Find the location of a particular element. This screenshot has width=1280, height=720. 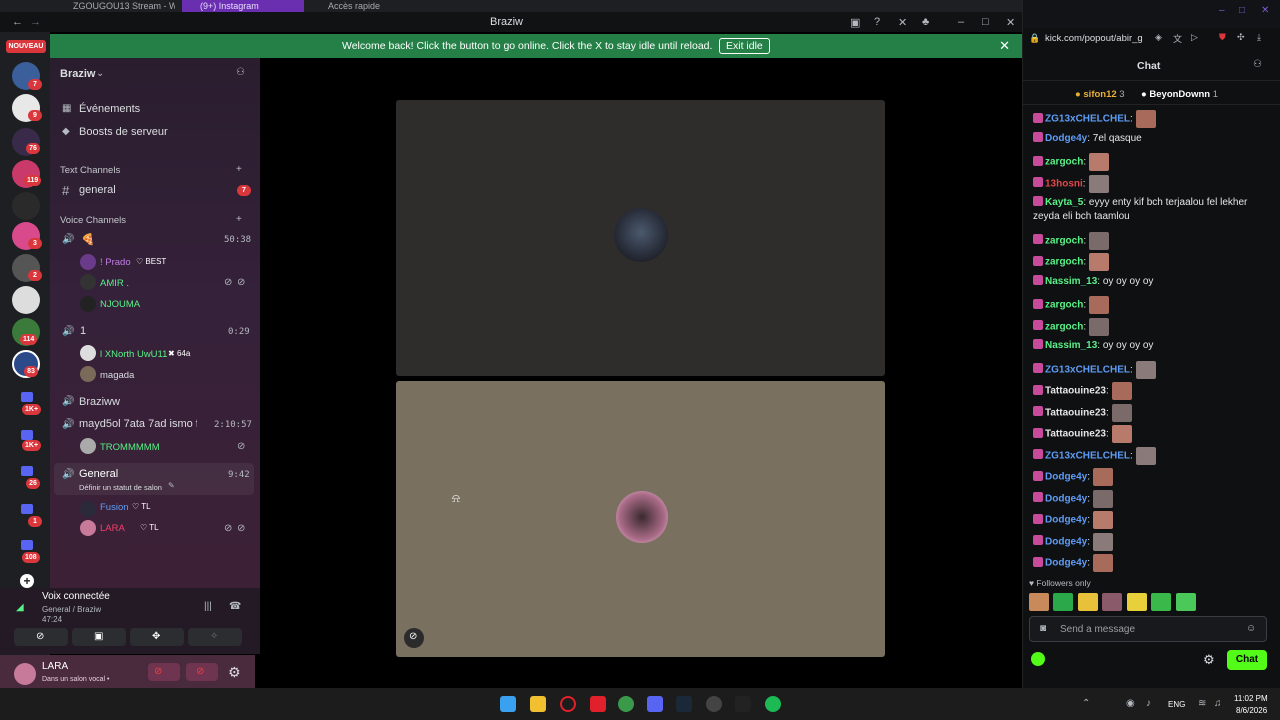

browser-tab: ZGOUGOU13 Stream - Wat is located at coordinates (115, 6).